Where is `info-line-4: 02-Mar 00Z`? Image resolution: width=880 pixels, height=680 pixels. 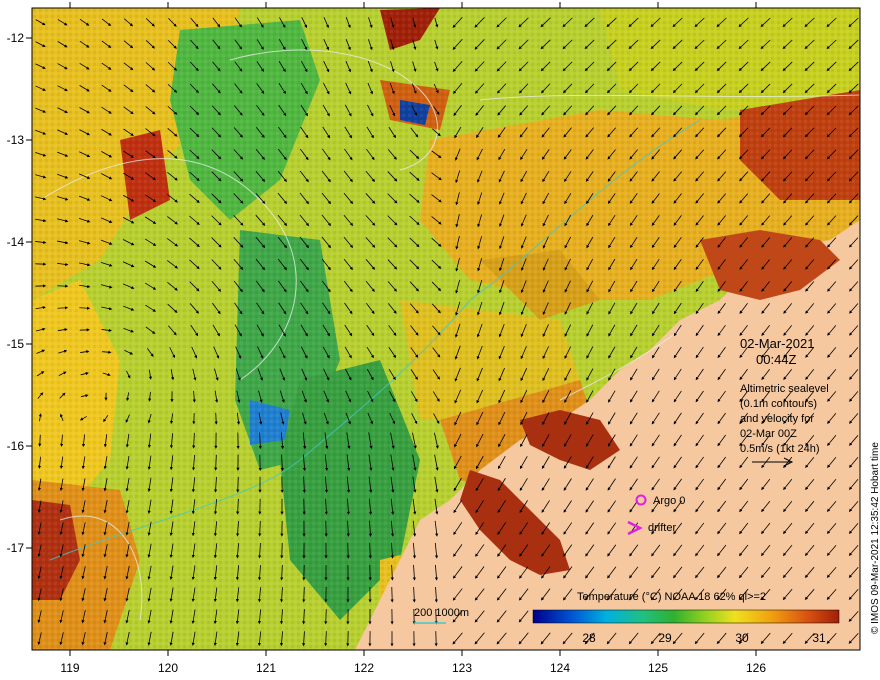
info-line-4: 02-Mar 00Z is located at coordinates (768, 434).